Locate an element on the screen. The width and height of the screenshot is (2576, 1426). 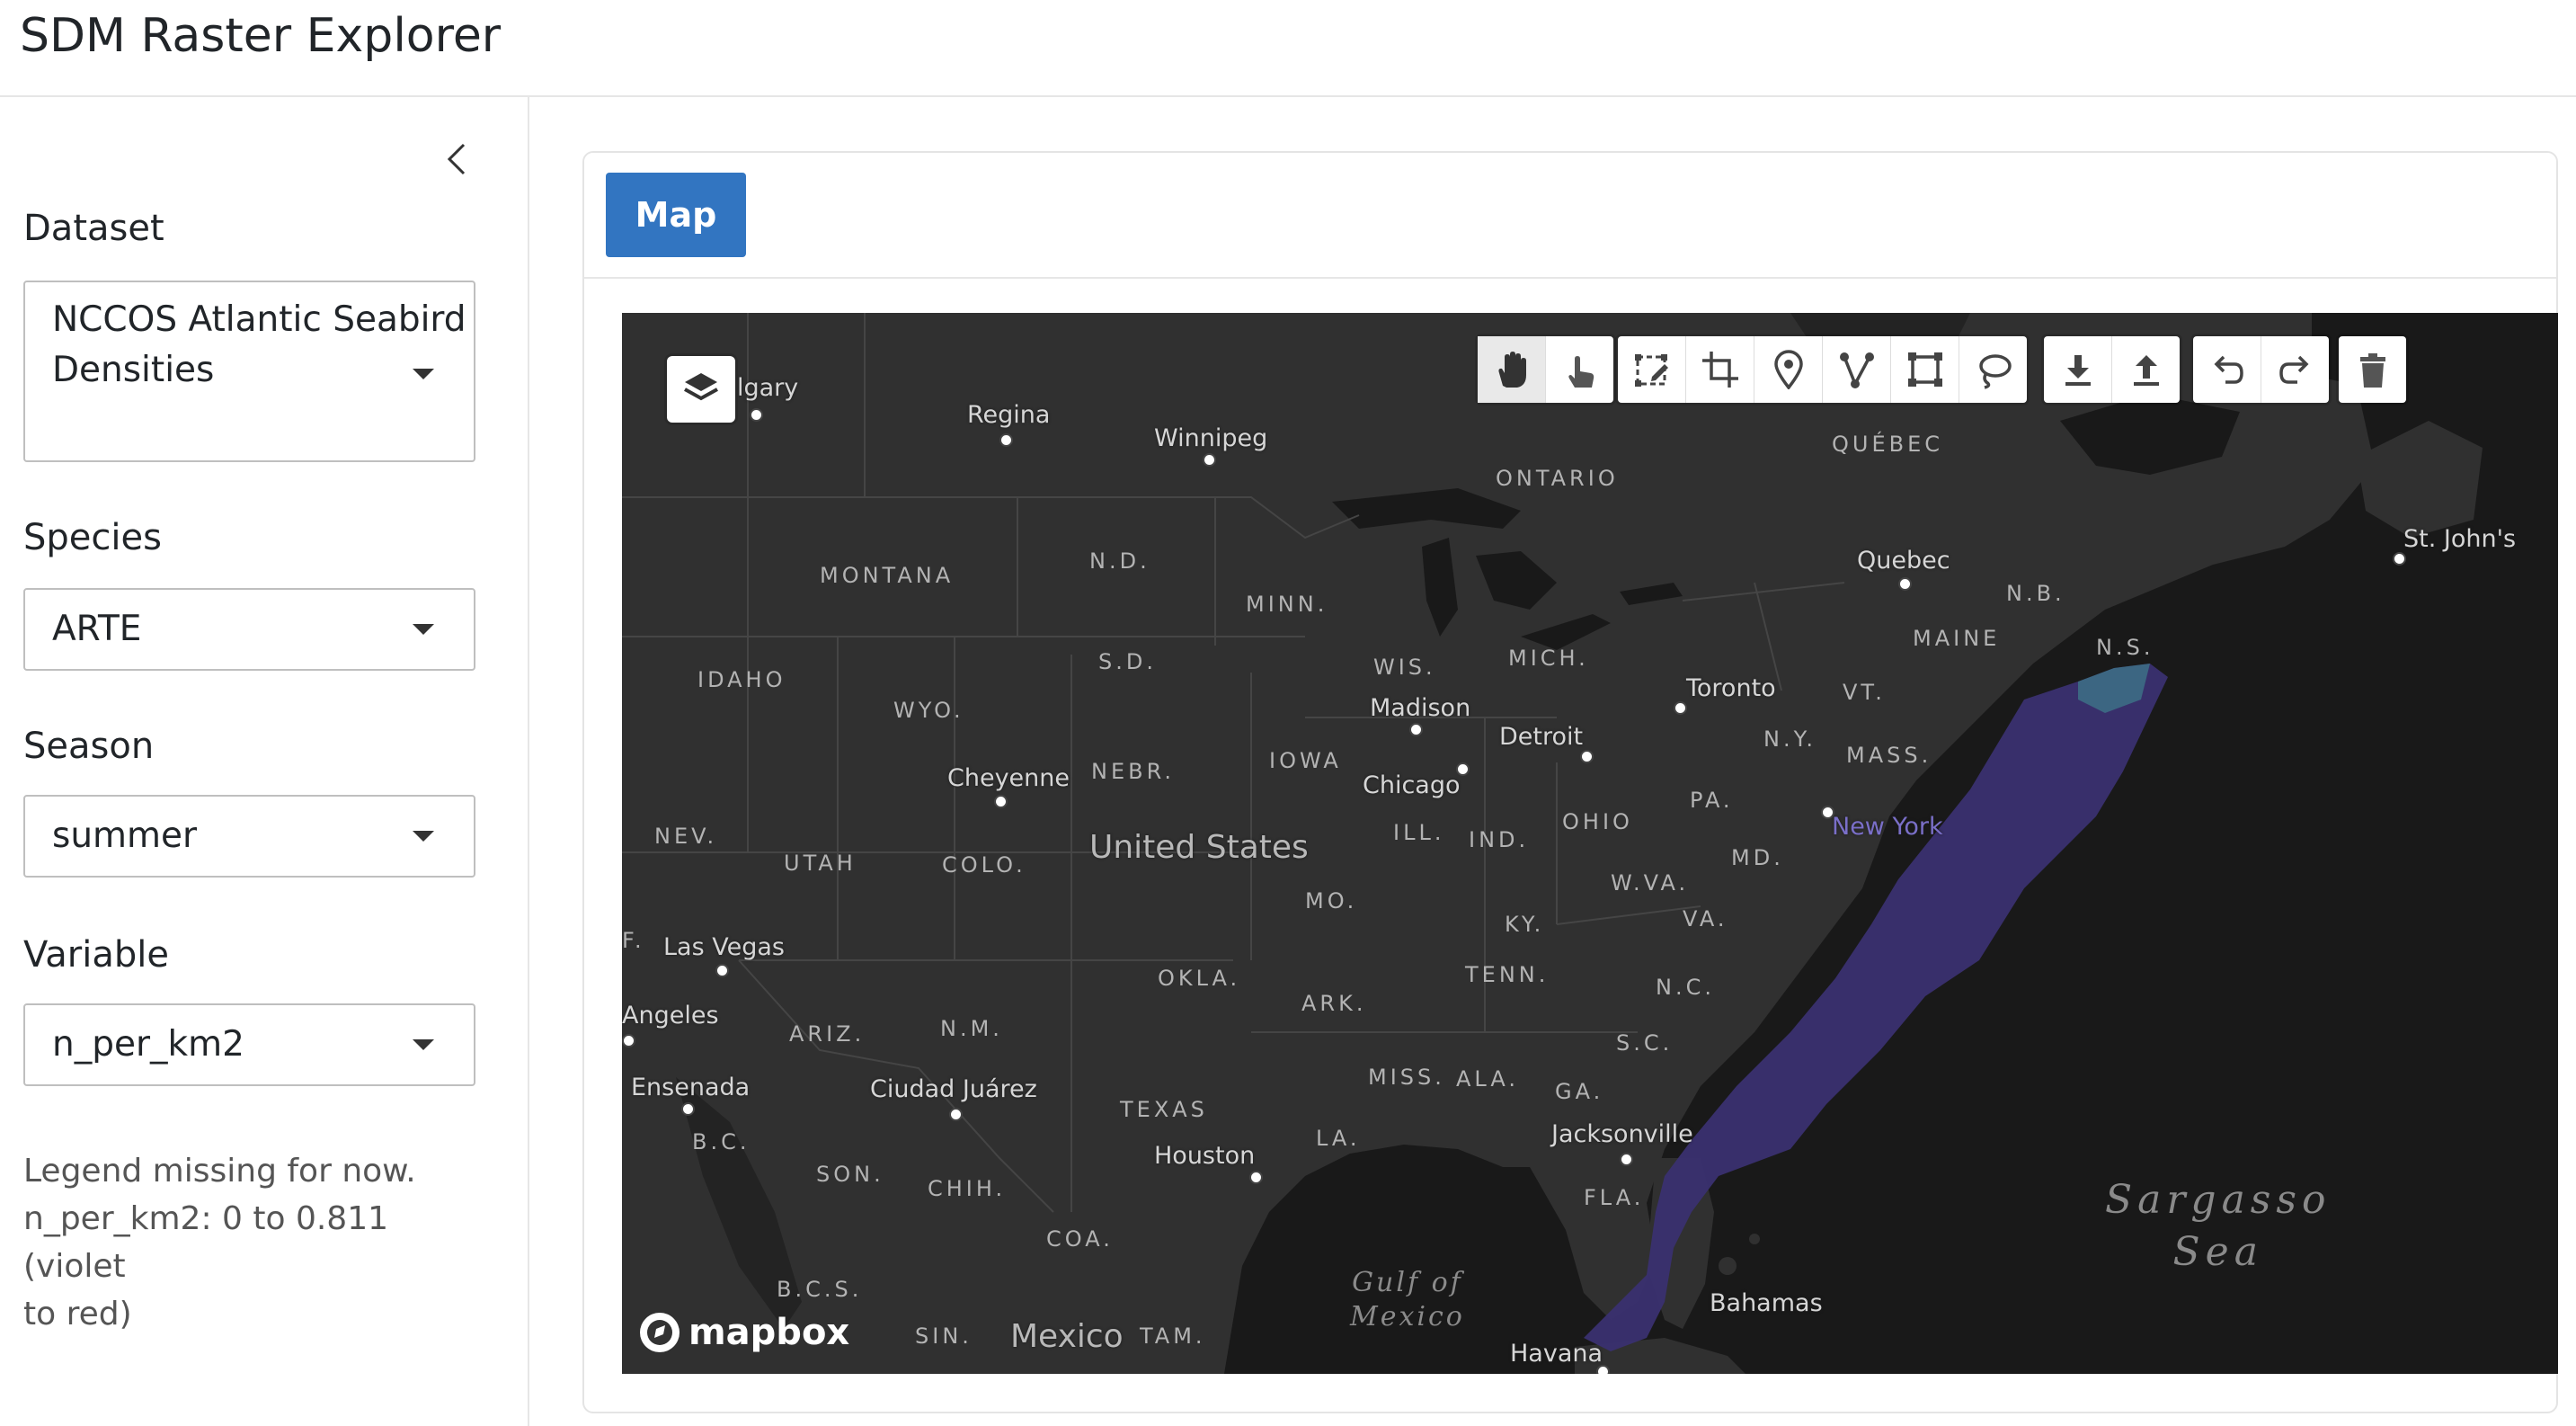
region-label: WYO. is located at coordinates (928, 710).